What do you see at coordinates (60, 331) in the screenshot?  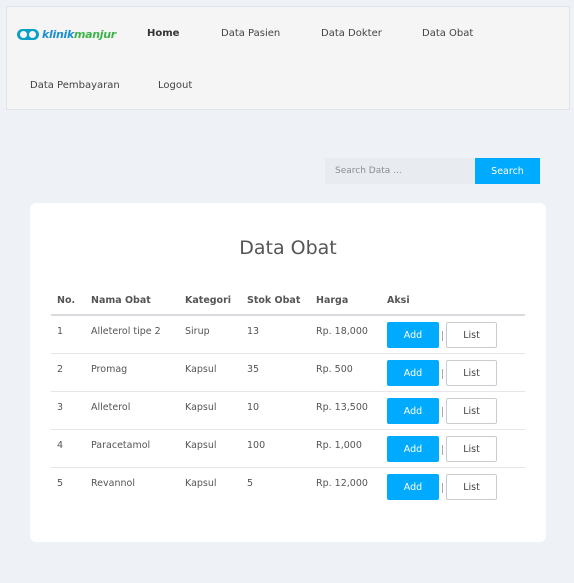 I see `cell-no: 1` at bounding box center [60, 331].